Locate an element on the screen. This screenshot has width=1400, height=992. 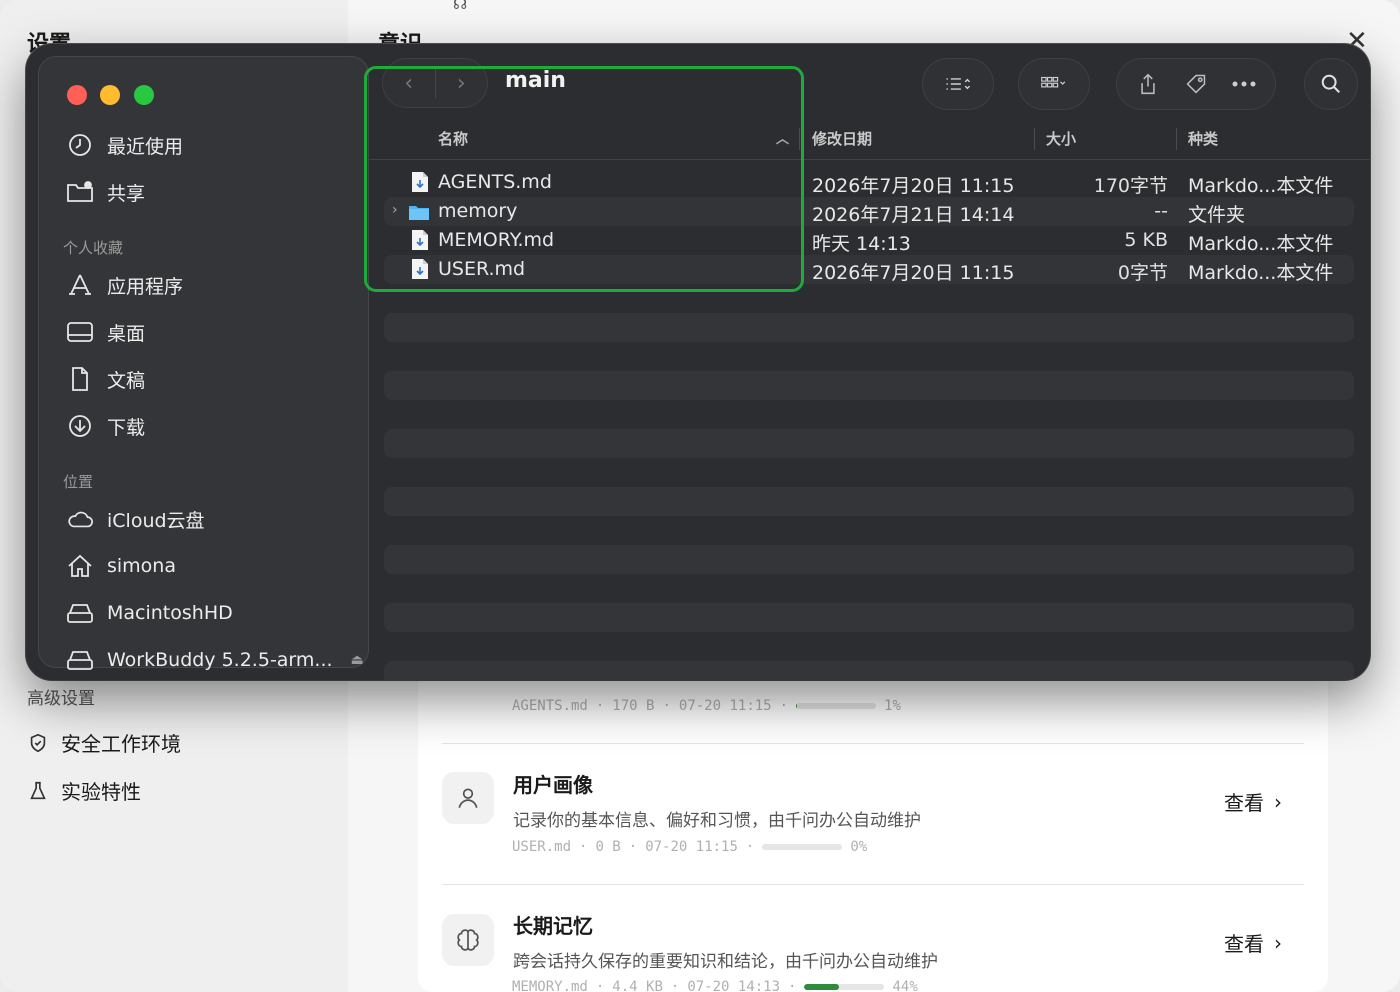
share-icon is located at coordinates (1148, 84).